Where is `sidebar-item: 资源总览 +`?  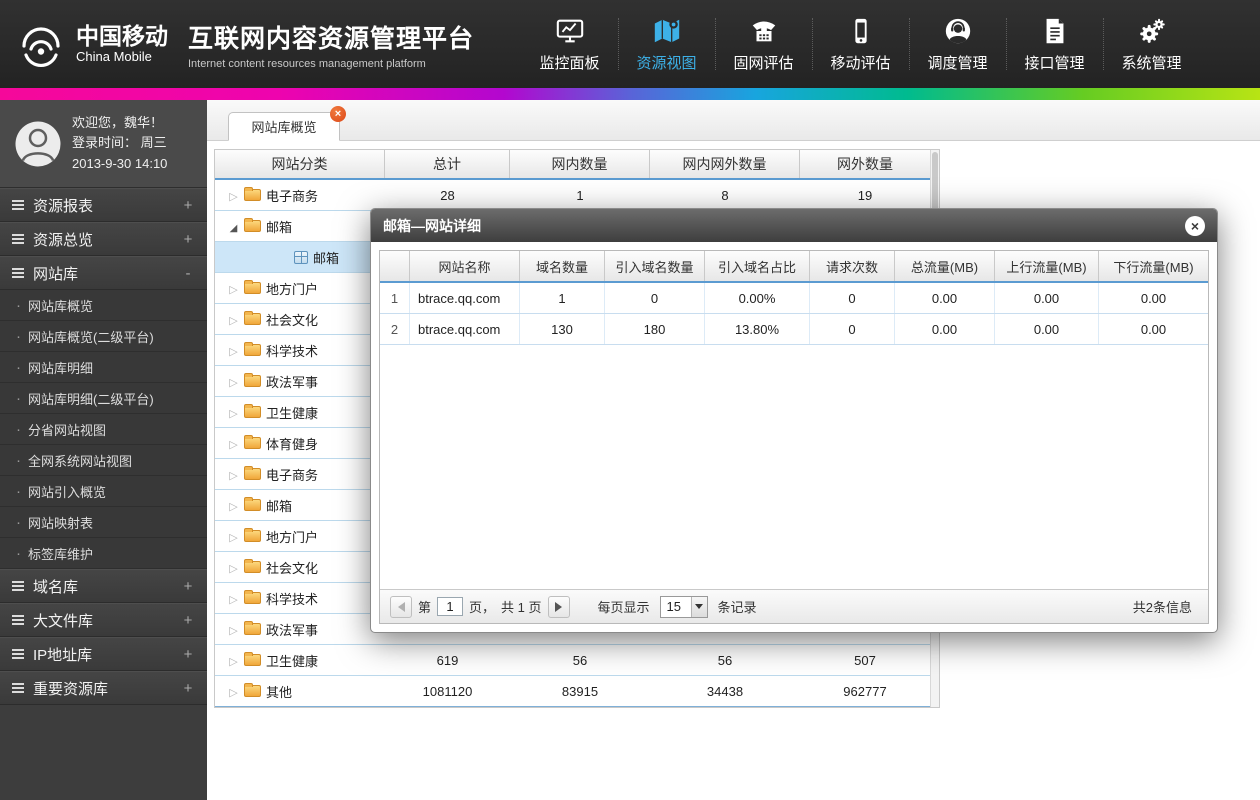 sidebar-item: 资源总览 + is located at coordinates (103, 239).